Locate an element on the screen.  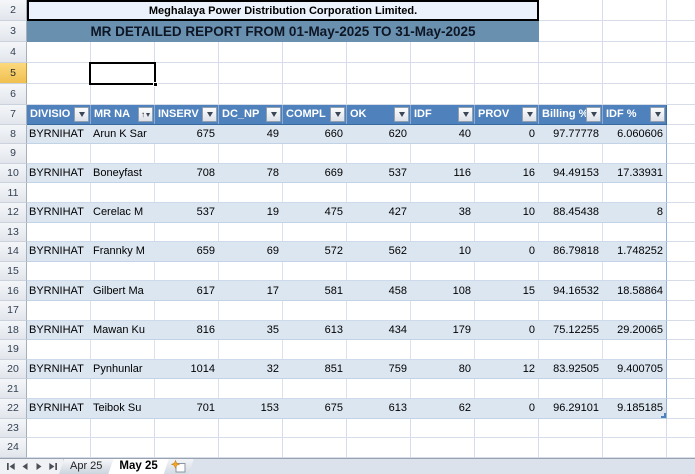
row-header-13: 13 is located at coordinates (13, 232).